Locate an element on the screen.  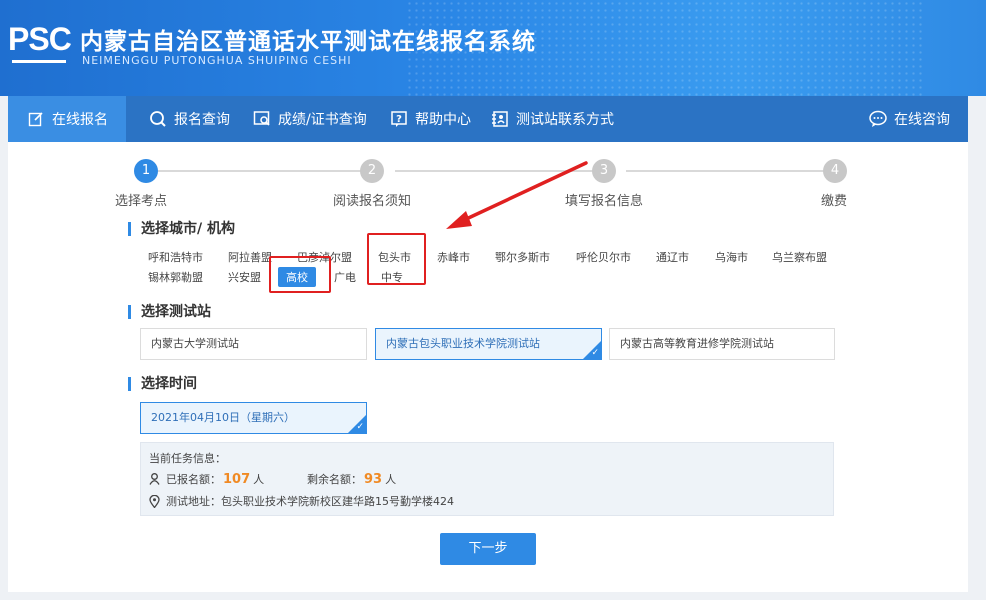
contact-icon is located at coordinates (500, 119).